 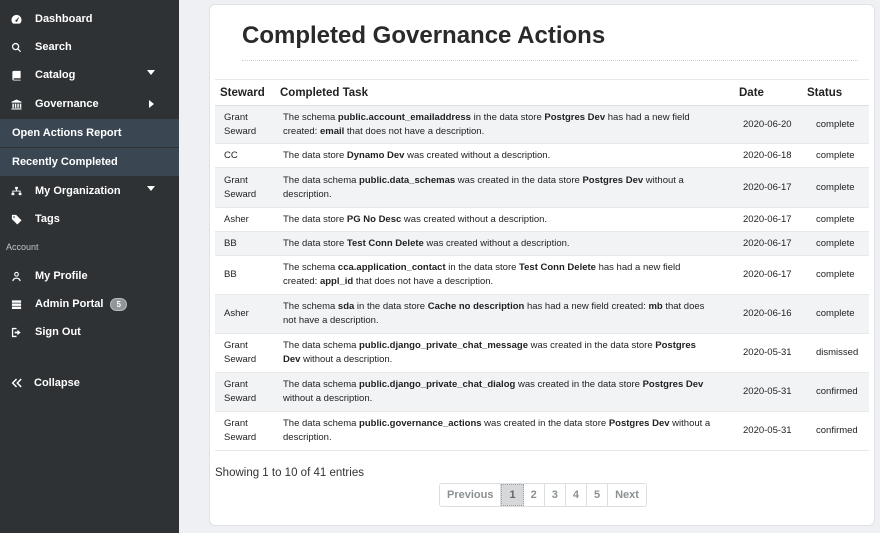 What do you see at coordinates (151, 104) in the screenshot?
I see `chevron-right-icon` at bounding box center [151, 104].